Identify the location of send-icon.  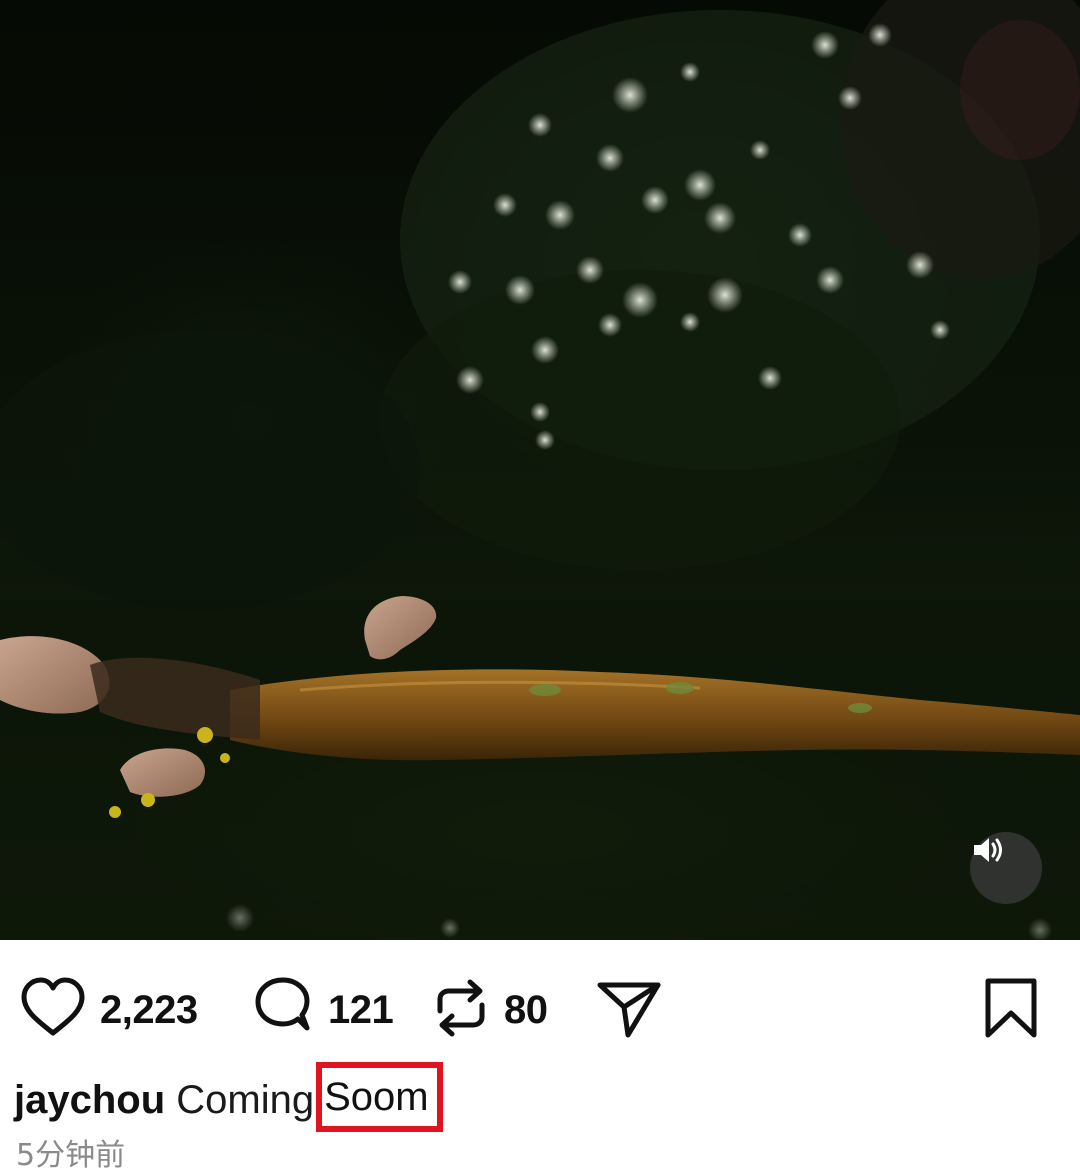
(629, 1010).